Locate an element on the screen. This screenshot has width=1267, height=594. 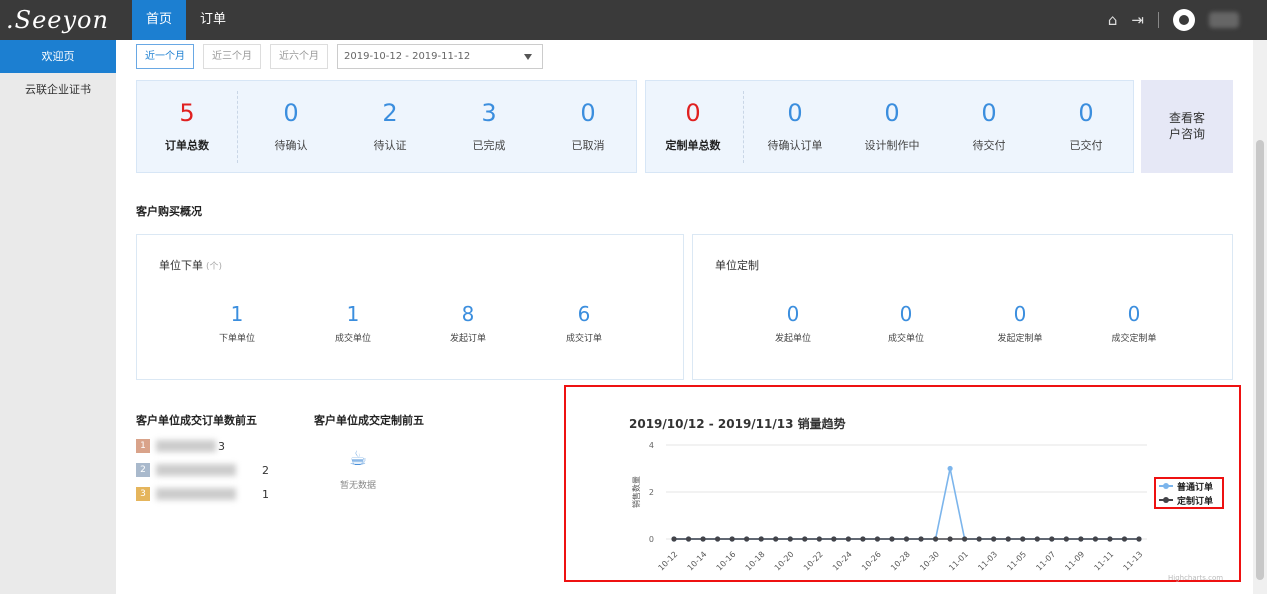
top-nav: 首页 订单 is located at coordinates (186, 20).